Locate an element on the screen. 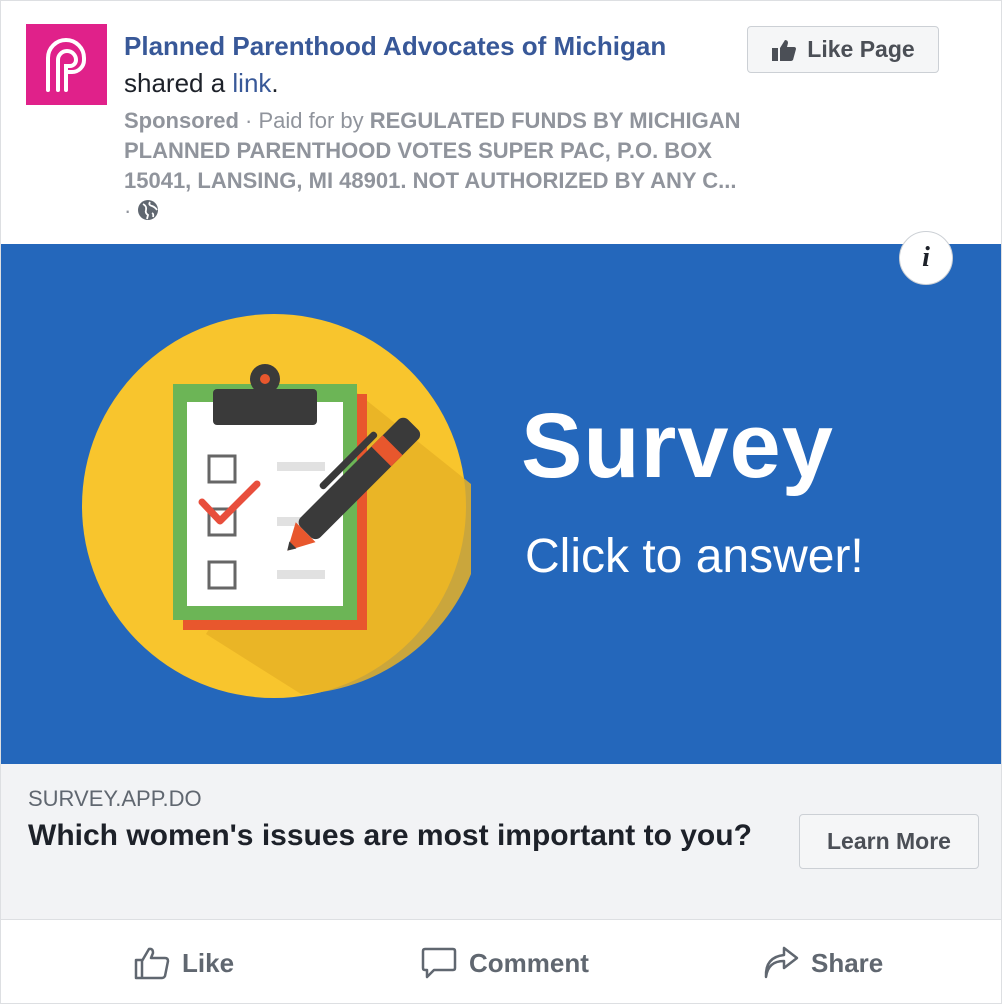  like-action-button: Like is located at coordinates (184, 963).